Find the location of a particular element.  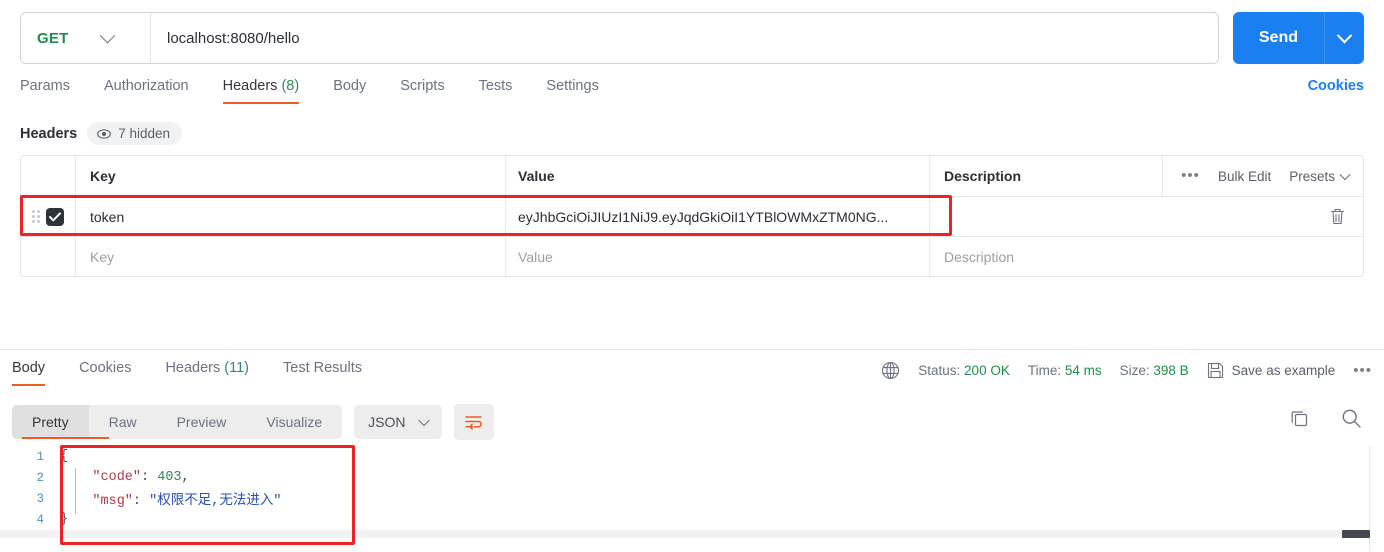

tab-label: Headers is located at coordinates (250, 86).